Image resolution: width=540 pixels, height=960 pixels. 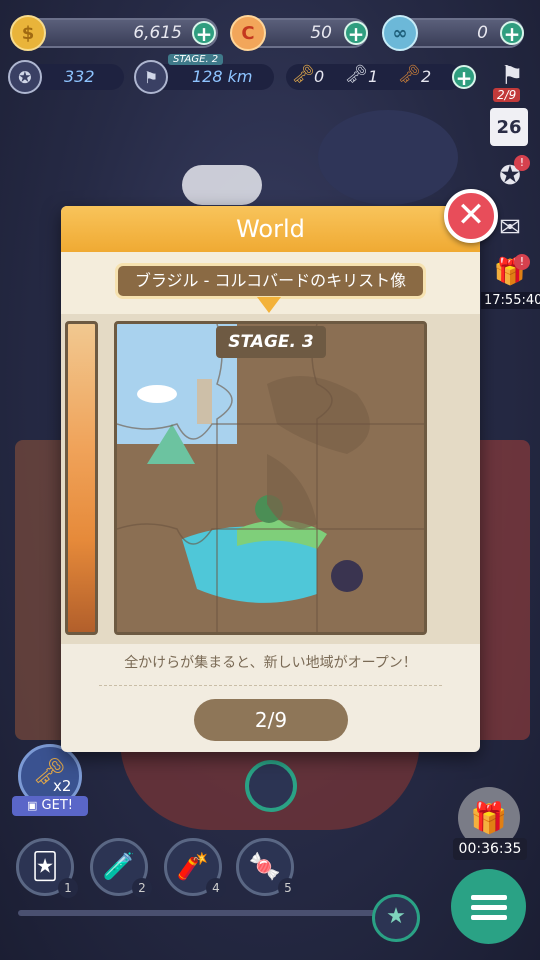 What do you see at coordinates (79, 76) in the screenshot?
I see `points-value: 332` at bounding box center [79, 76].